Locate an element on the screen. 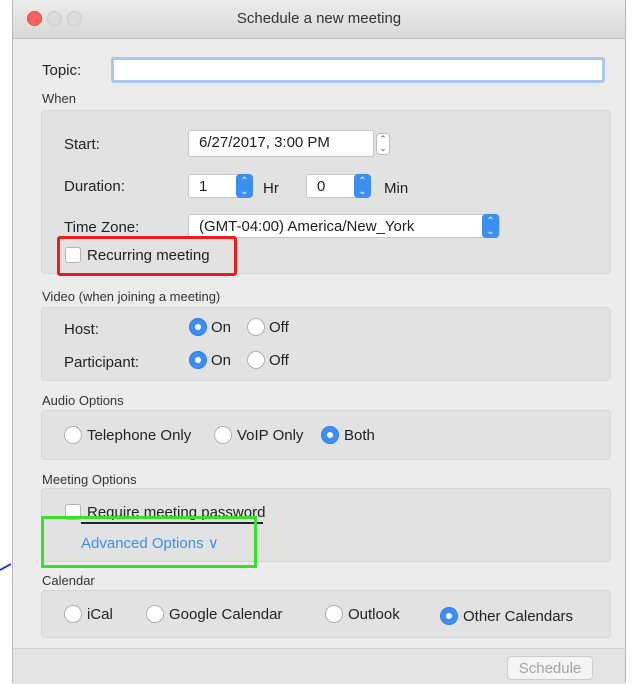 The image size is (637, 684). timezone-select: (GMT-04:00) America/New_York is located at coordinates (344, 226).